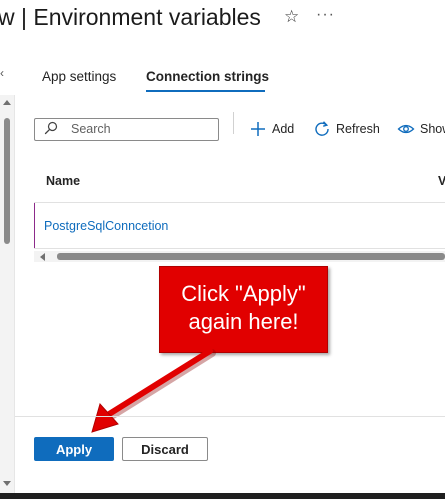  What do you see at coordinates (42, 257) in the screenshot?
I see `scroll-left-icon` at bounding box center [42, 257].